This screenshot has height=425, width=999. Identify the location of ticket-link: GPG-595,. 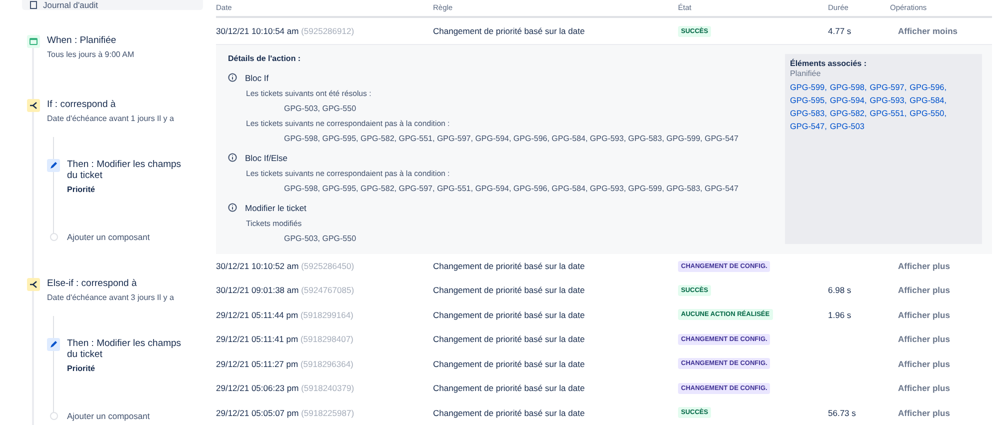
(808, 100).